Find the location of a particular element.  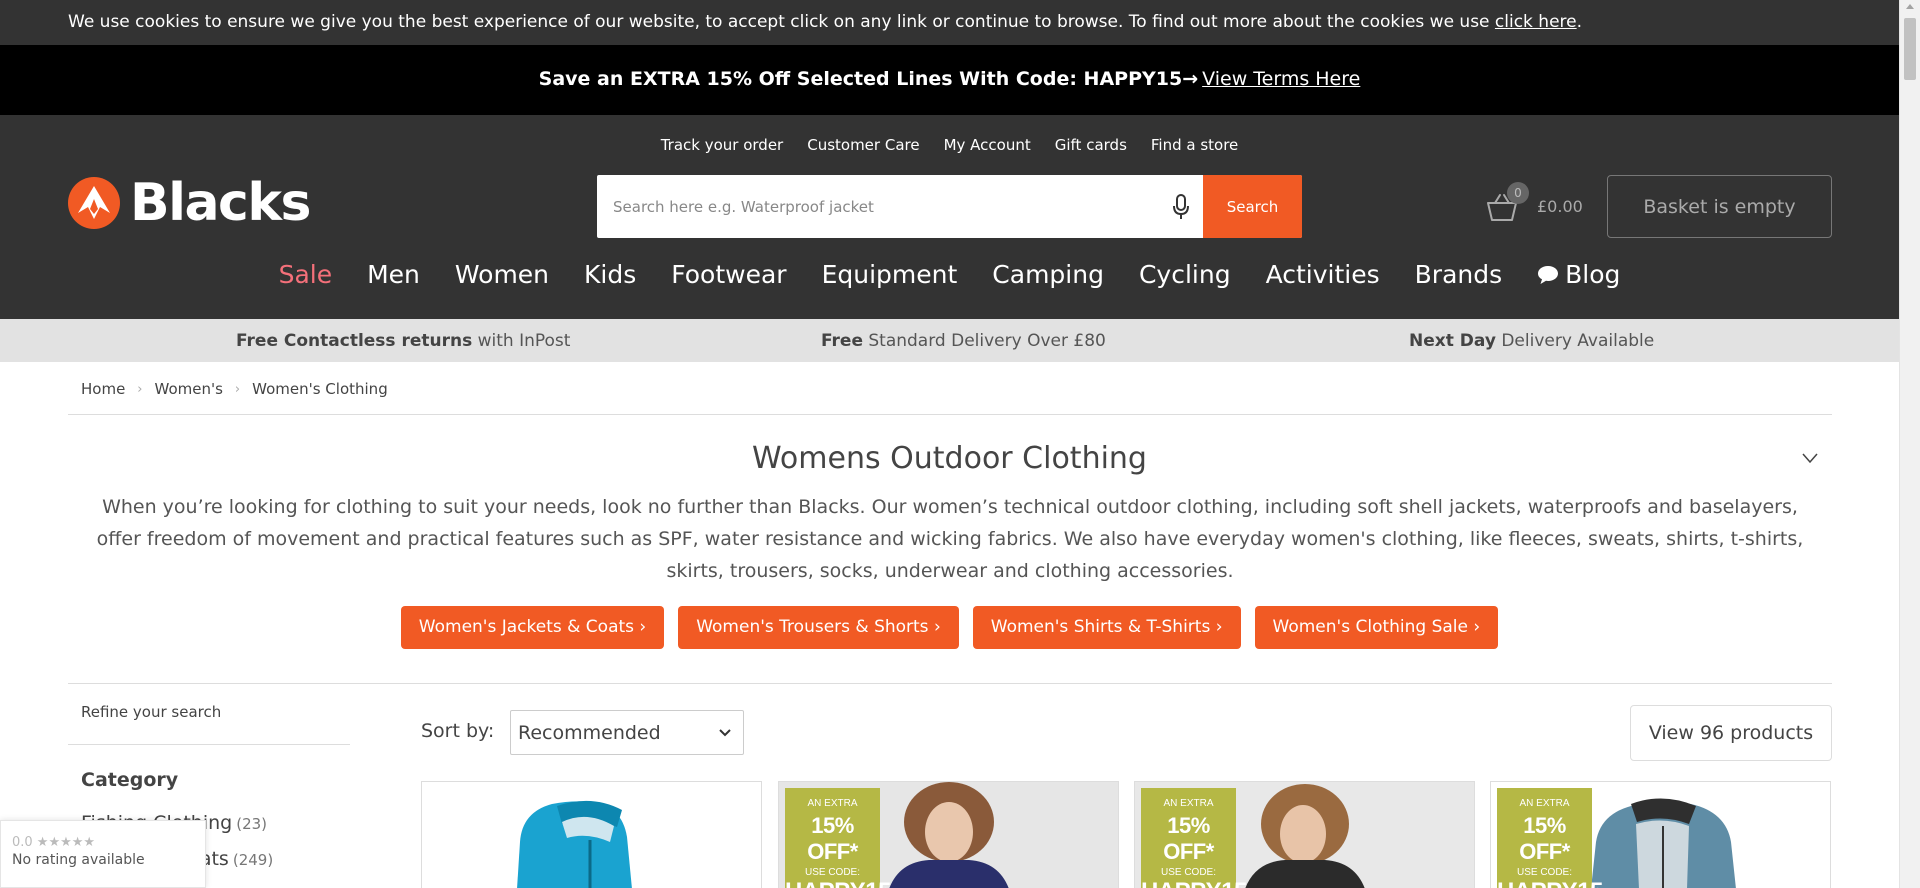

rating-score: 0.0 ★★★★★ is located at coordinates (54, 842).